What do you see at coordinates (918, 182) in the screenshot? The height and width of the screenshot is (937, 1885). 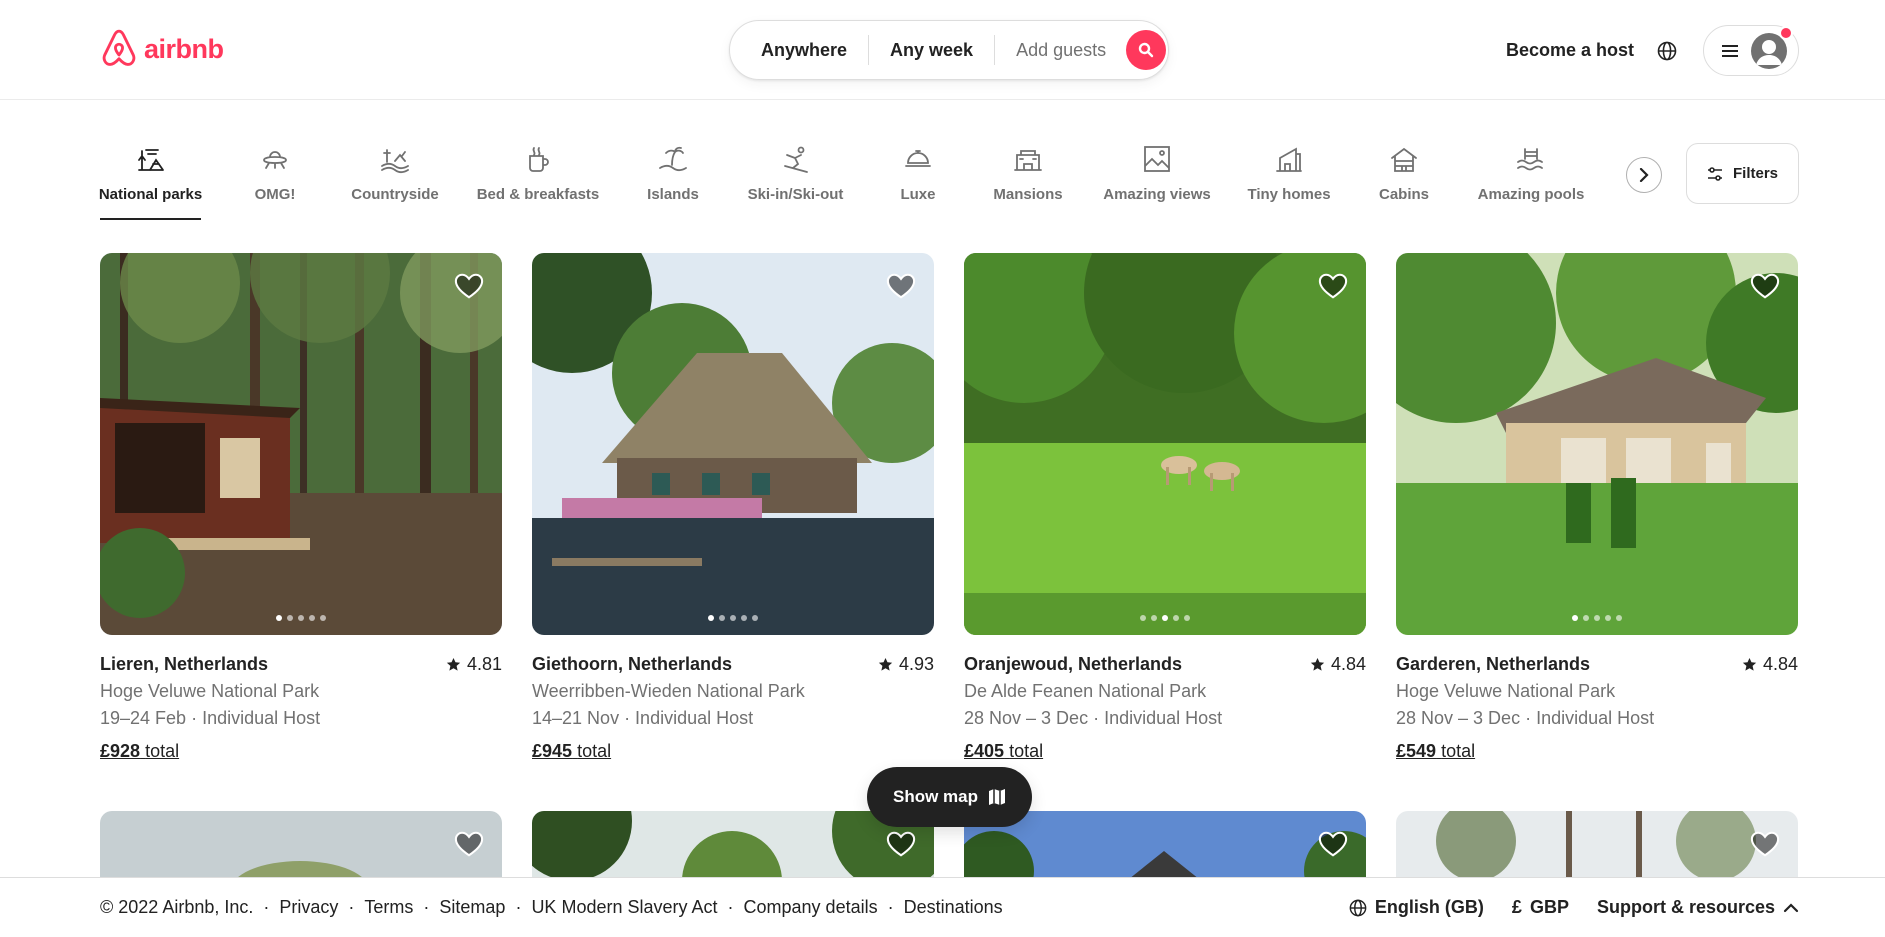 I see `category-luxe: Luxe` at bounding box center [918, 182].